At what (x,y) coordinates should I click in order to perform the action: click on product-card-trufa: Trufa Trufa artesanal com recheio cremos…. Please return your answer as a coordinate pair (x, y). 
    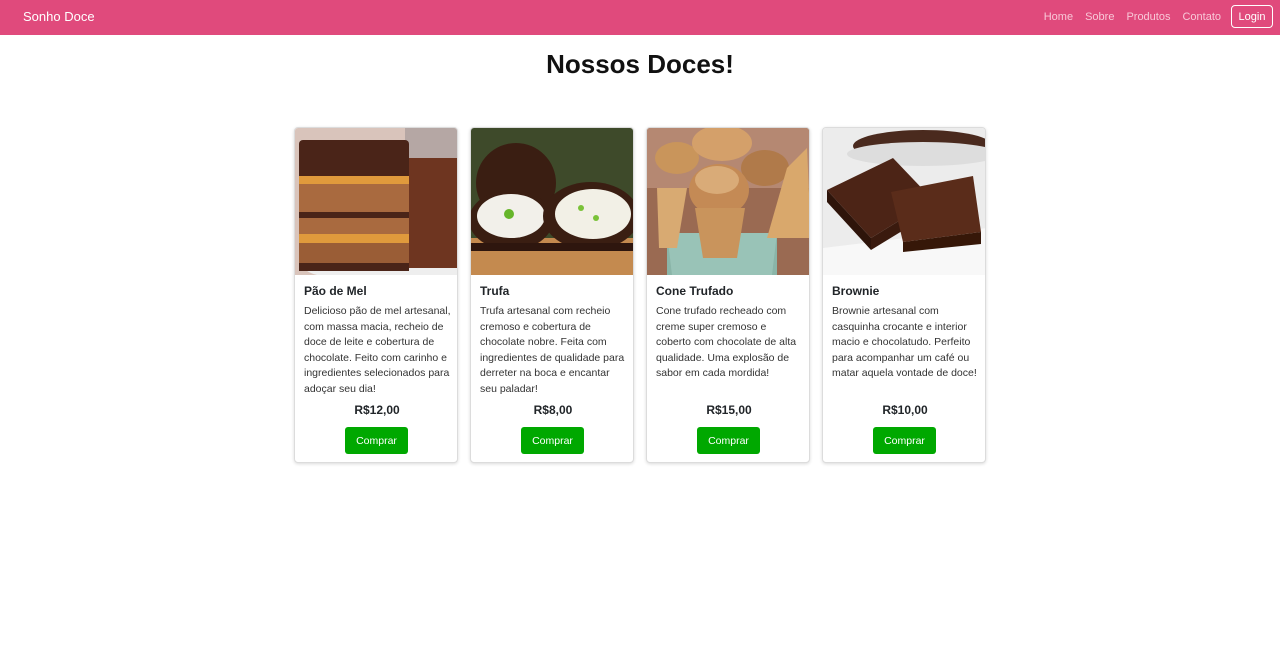
    Looking at the image, I should click on (552, 295).